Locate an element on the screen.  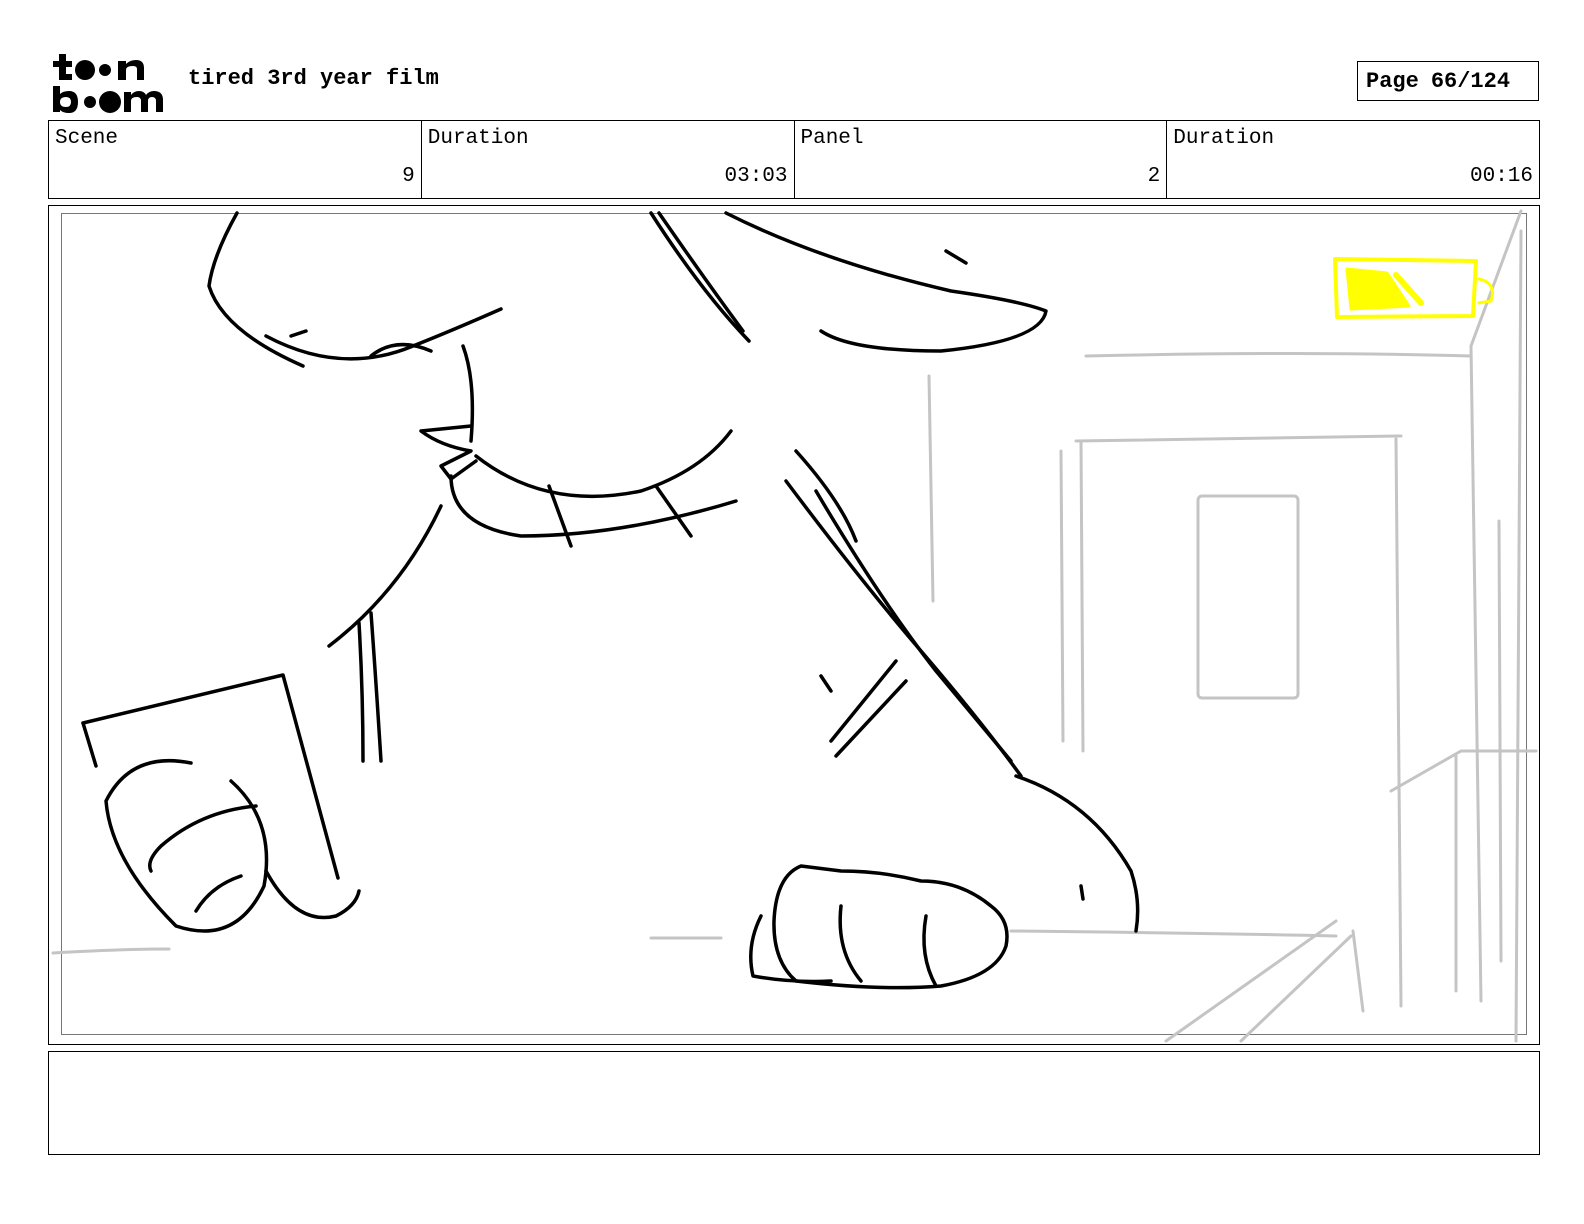
yellow-highlight-sketch is located at coordinates (1413, 288).